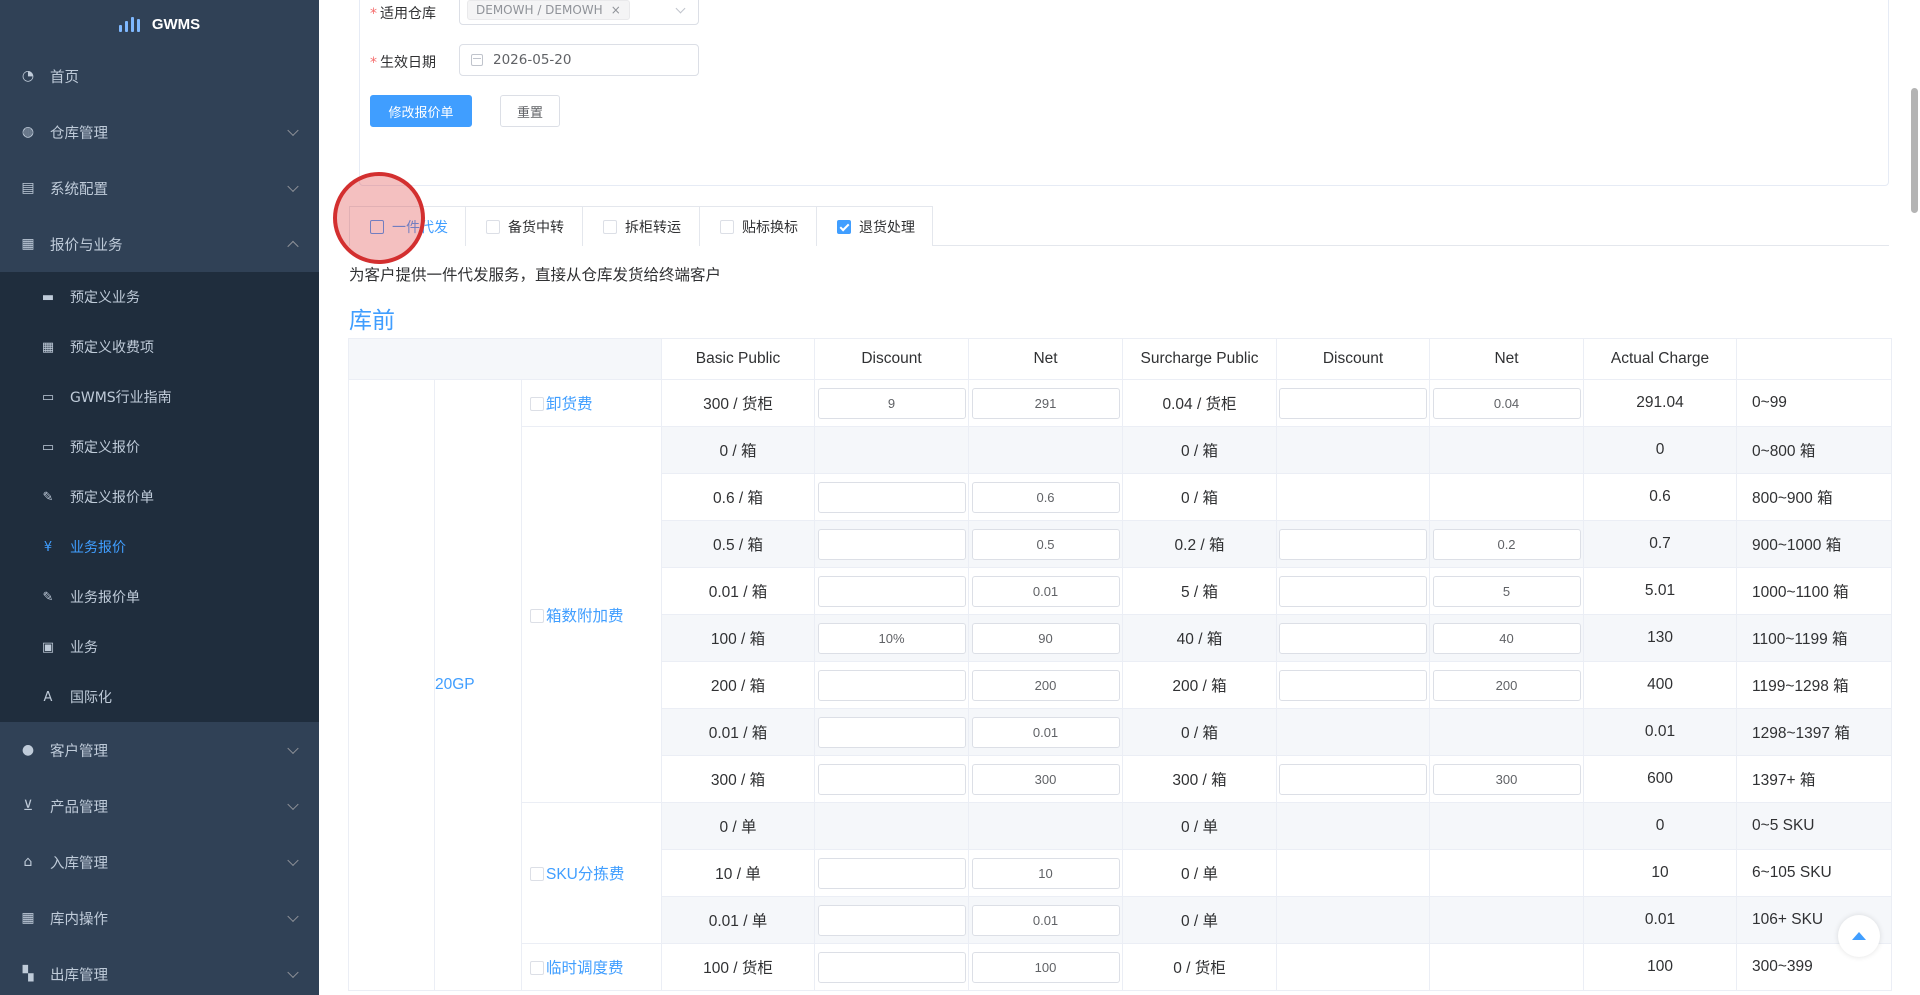  Describe the element at coordinates (1506, 638) in the screenshot. I see `surcharge-net-input: 40` at that location.